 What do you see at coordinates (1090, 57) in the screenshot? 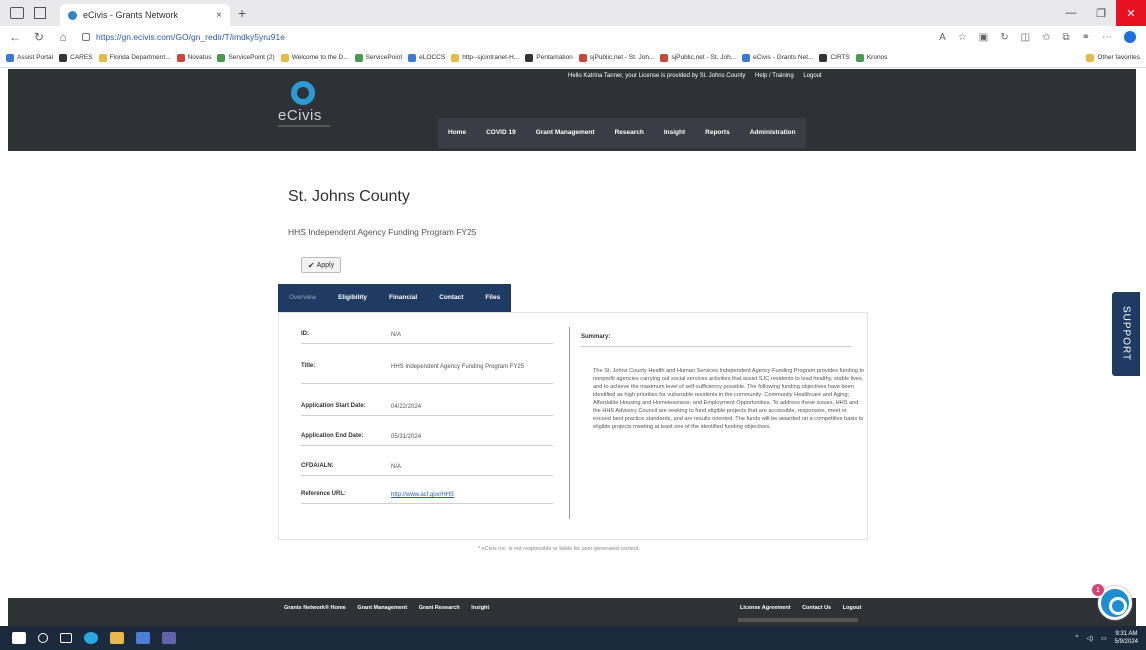
I see `folder-icon` at bounding box center [1090, 57].